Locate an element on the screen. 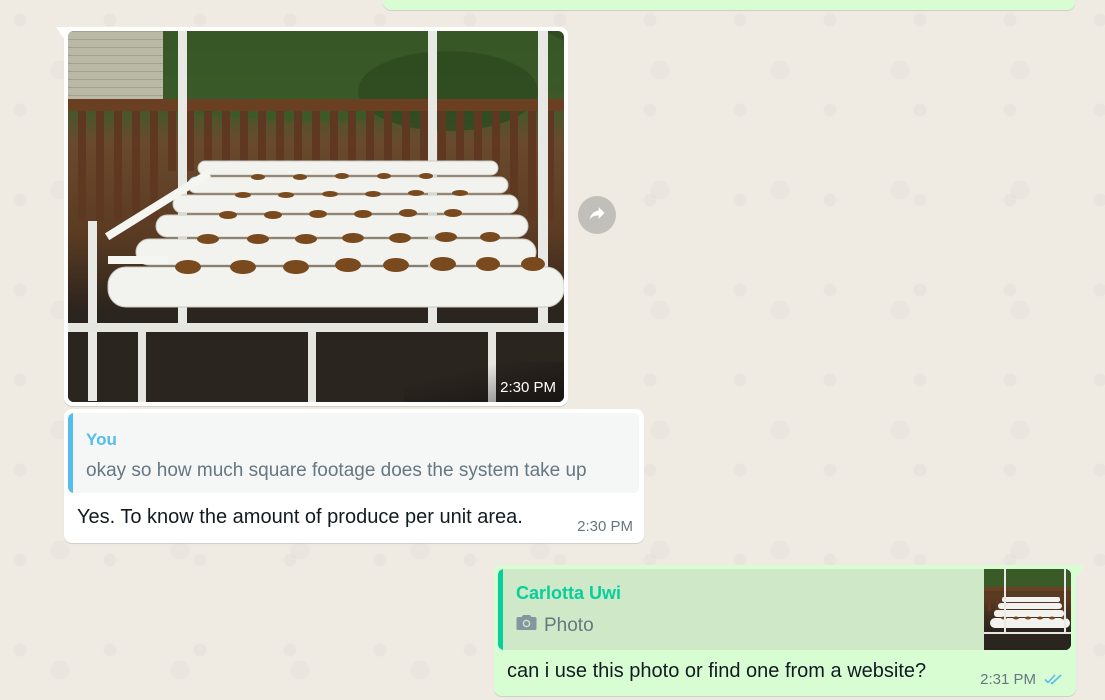 The height and width of the screenshot is (700, 1105). message-time: 2:31 PM is located at coordinates (1008, 679).